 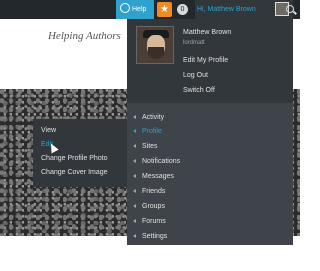 What do you see at coordinates (153, 176) in the screenshot?
I see `submenu-item-messages: Messages` at bounding box center [153, 176].